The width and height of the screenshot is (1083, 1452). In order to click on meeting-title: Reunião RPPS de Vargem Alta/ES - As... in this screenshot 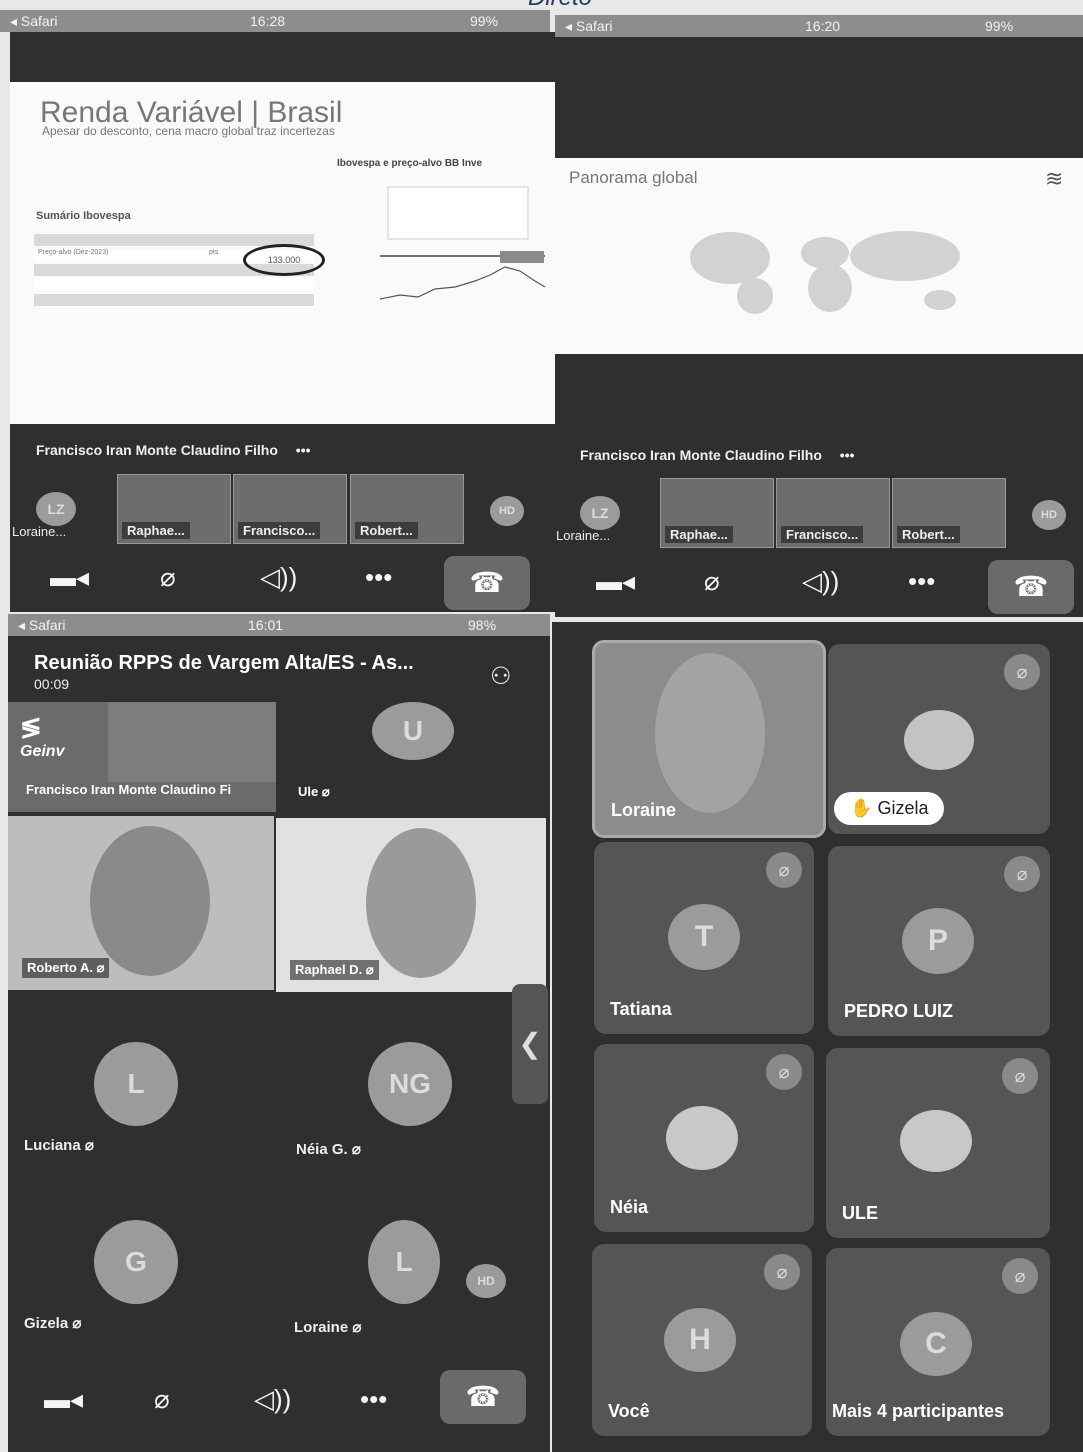, I will do `click(224, 663)`.